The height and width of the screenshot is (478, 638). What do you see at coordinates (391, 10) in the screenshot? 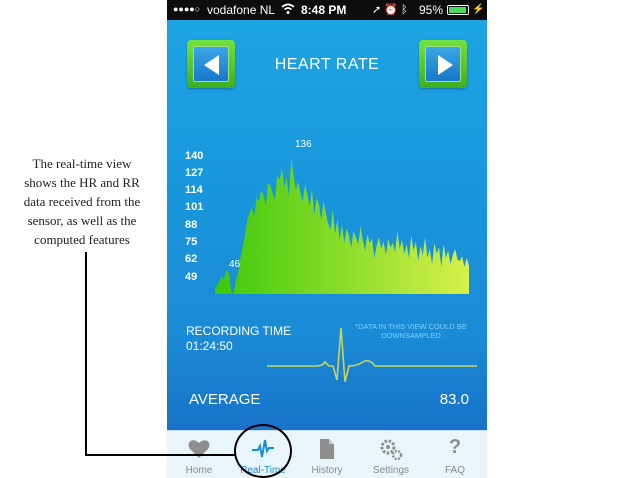
I see `alarm-icon: ⏰` at bounding box center [391, 10].